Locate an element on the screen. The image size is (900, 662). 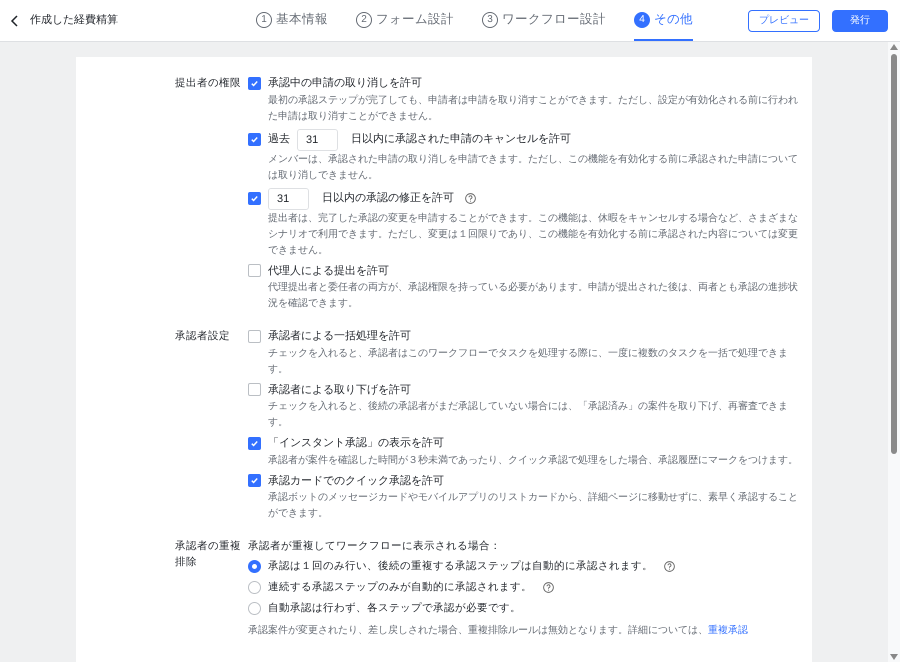
step-tab: 1 基本情報 is located at coordinates (292, 20).